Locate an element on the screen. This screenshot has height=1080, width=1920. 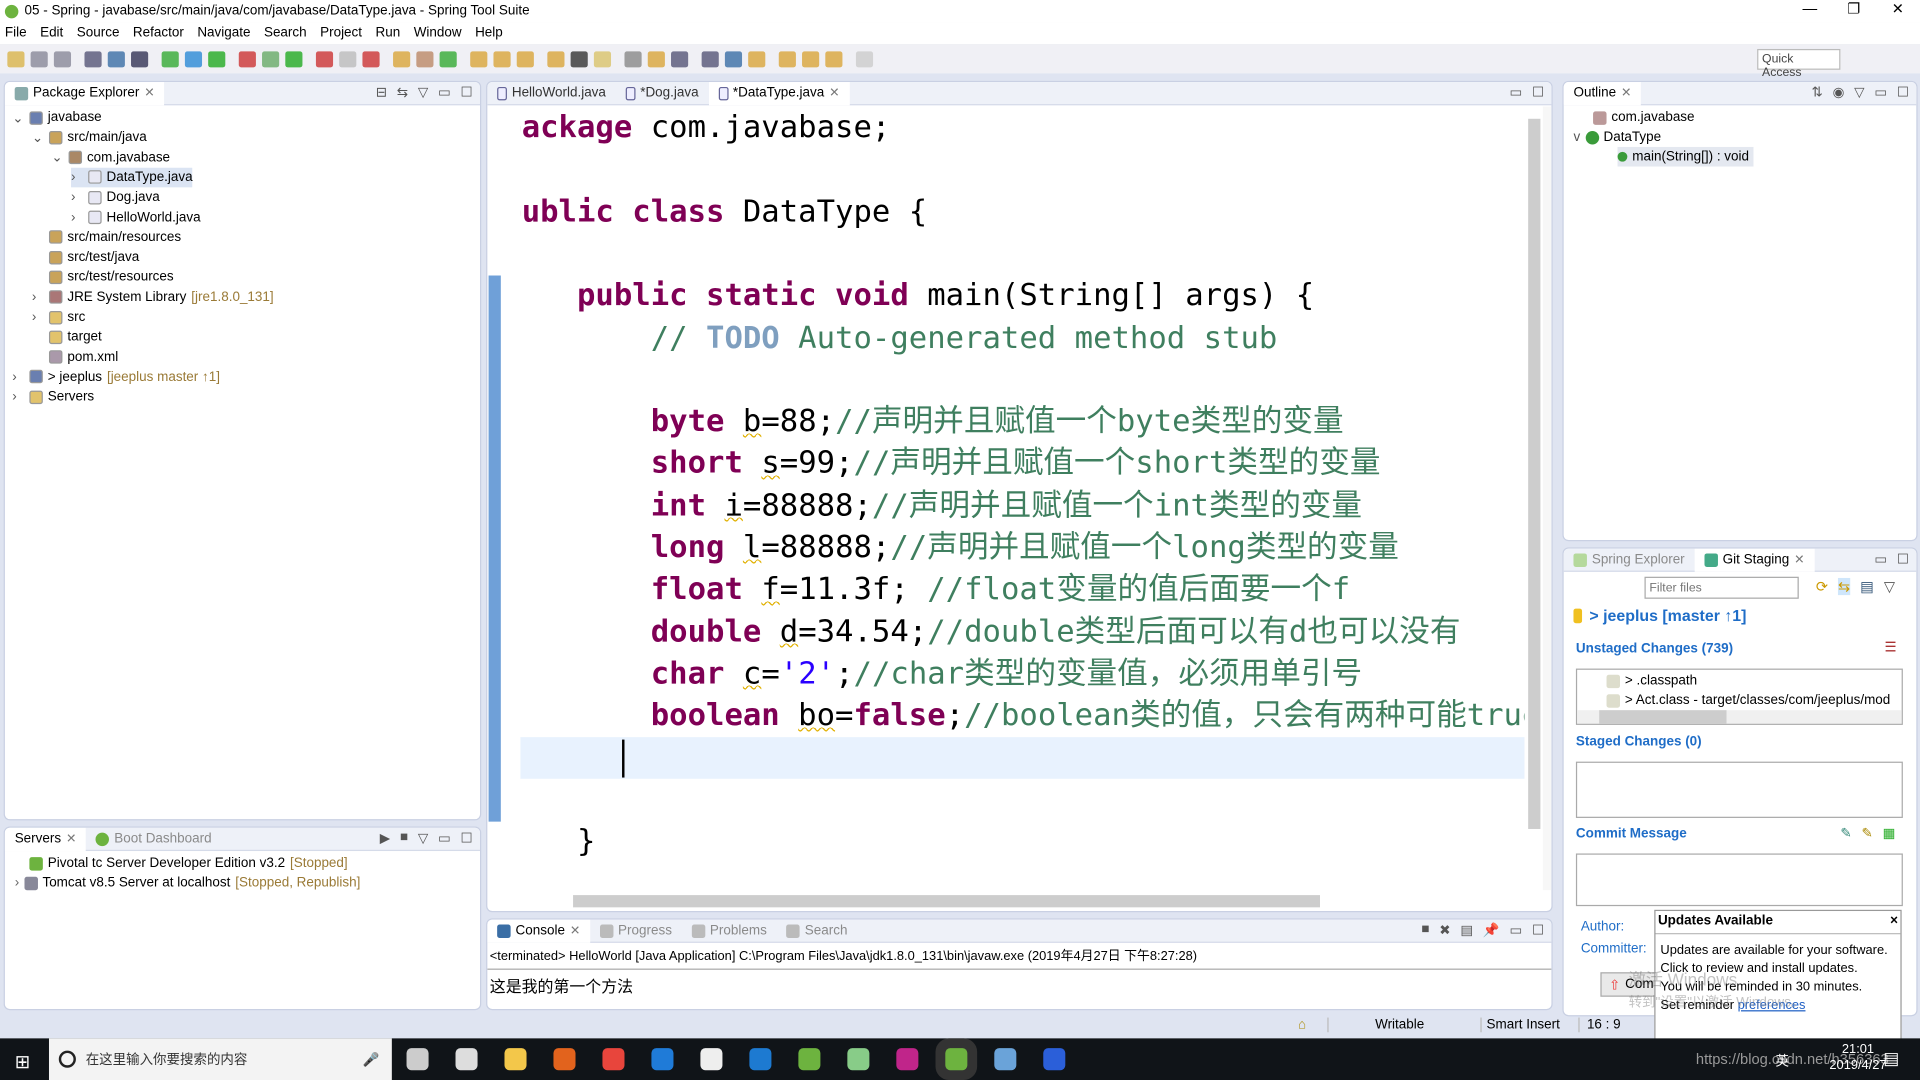
tree-item: ⌄ javabase is located at coordinates (56, 118).